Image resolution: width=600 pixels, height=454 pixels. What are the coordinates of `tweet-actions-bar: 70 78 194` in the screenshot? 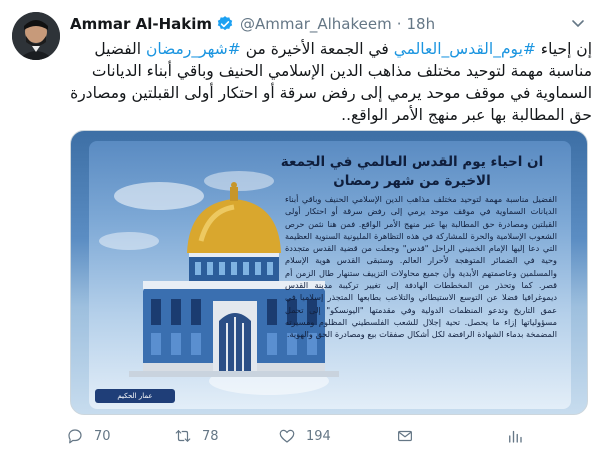 It's located at (329, 436).